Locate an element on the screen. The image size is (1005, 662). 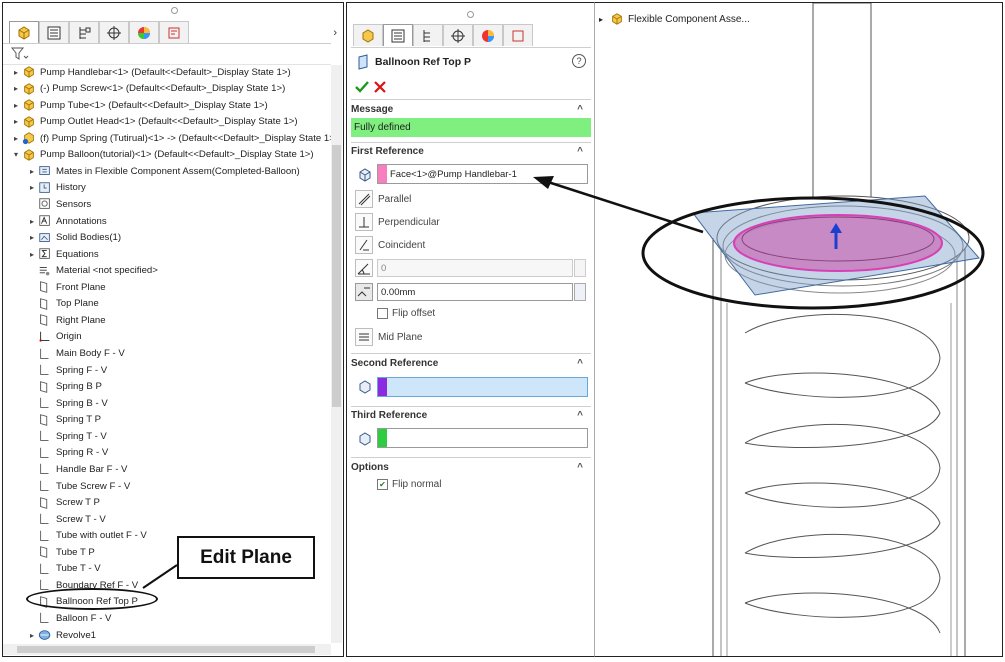
reference-pointer-arrow is located at coordinates (618, 205).